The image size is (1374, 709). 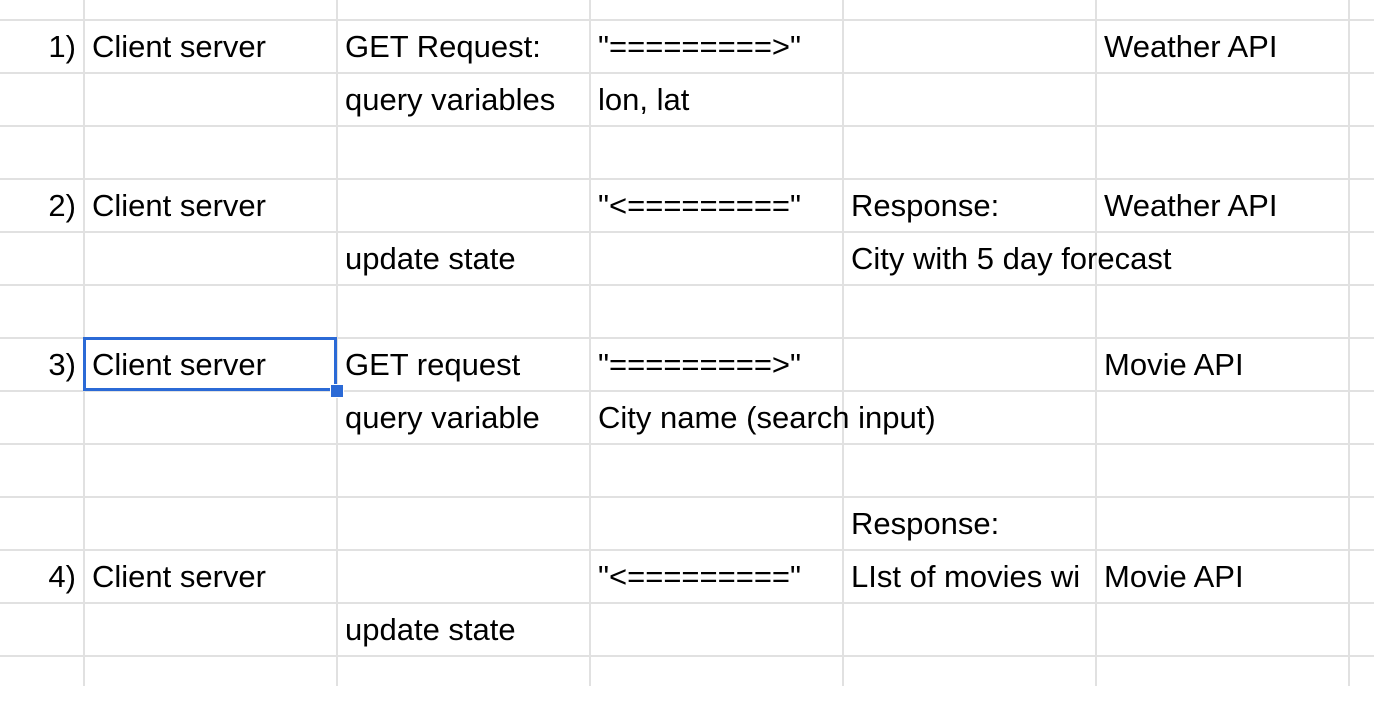 What do you see at coordinates (463, 417) in the screenshot?
I see `sheet-cell: query variable` at bounding box center [463, 417].